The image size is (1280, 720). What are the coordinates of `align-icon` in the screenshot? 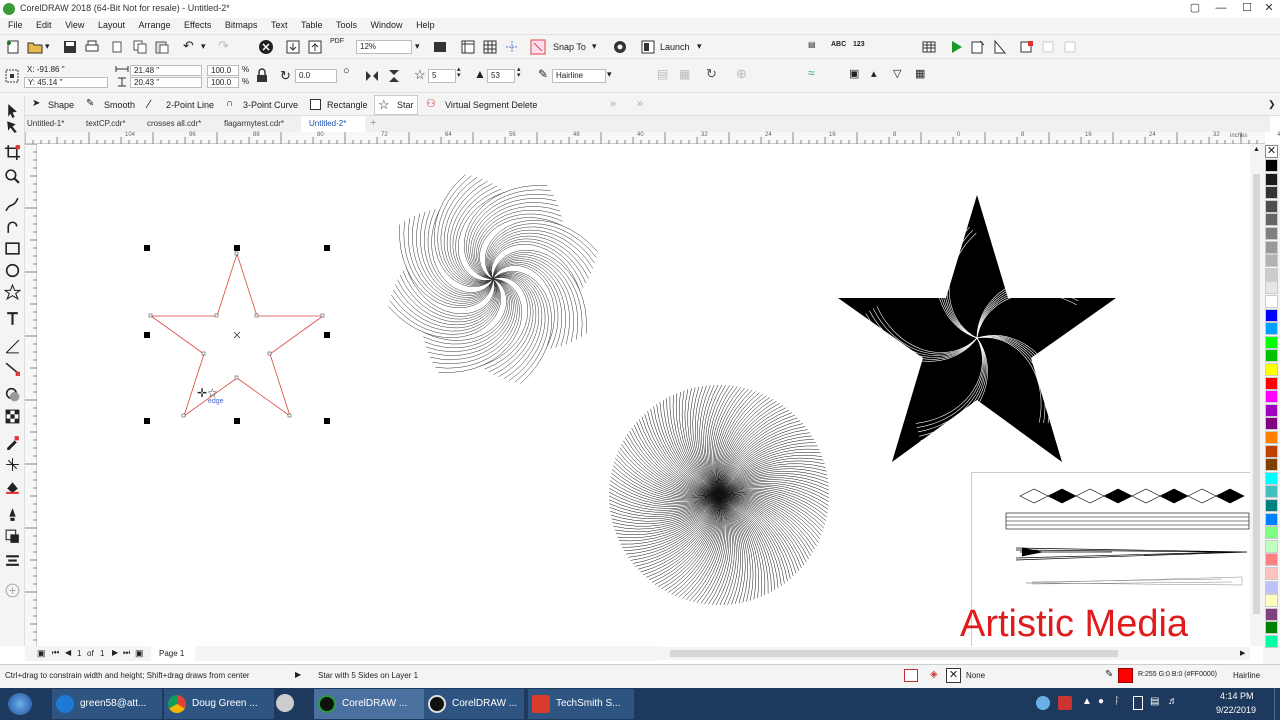 It's located at (12, 560).